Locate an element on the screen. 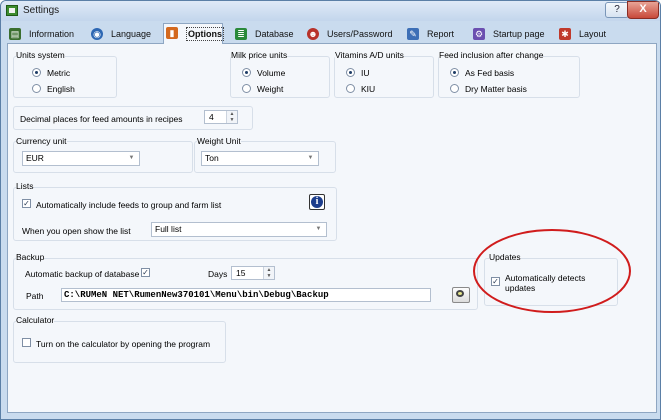 Image resolution: width=661 pixels, height=420 pixels. options-icon: ▮ is located at coordinates (172, 33).